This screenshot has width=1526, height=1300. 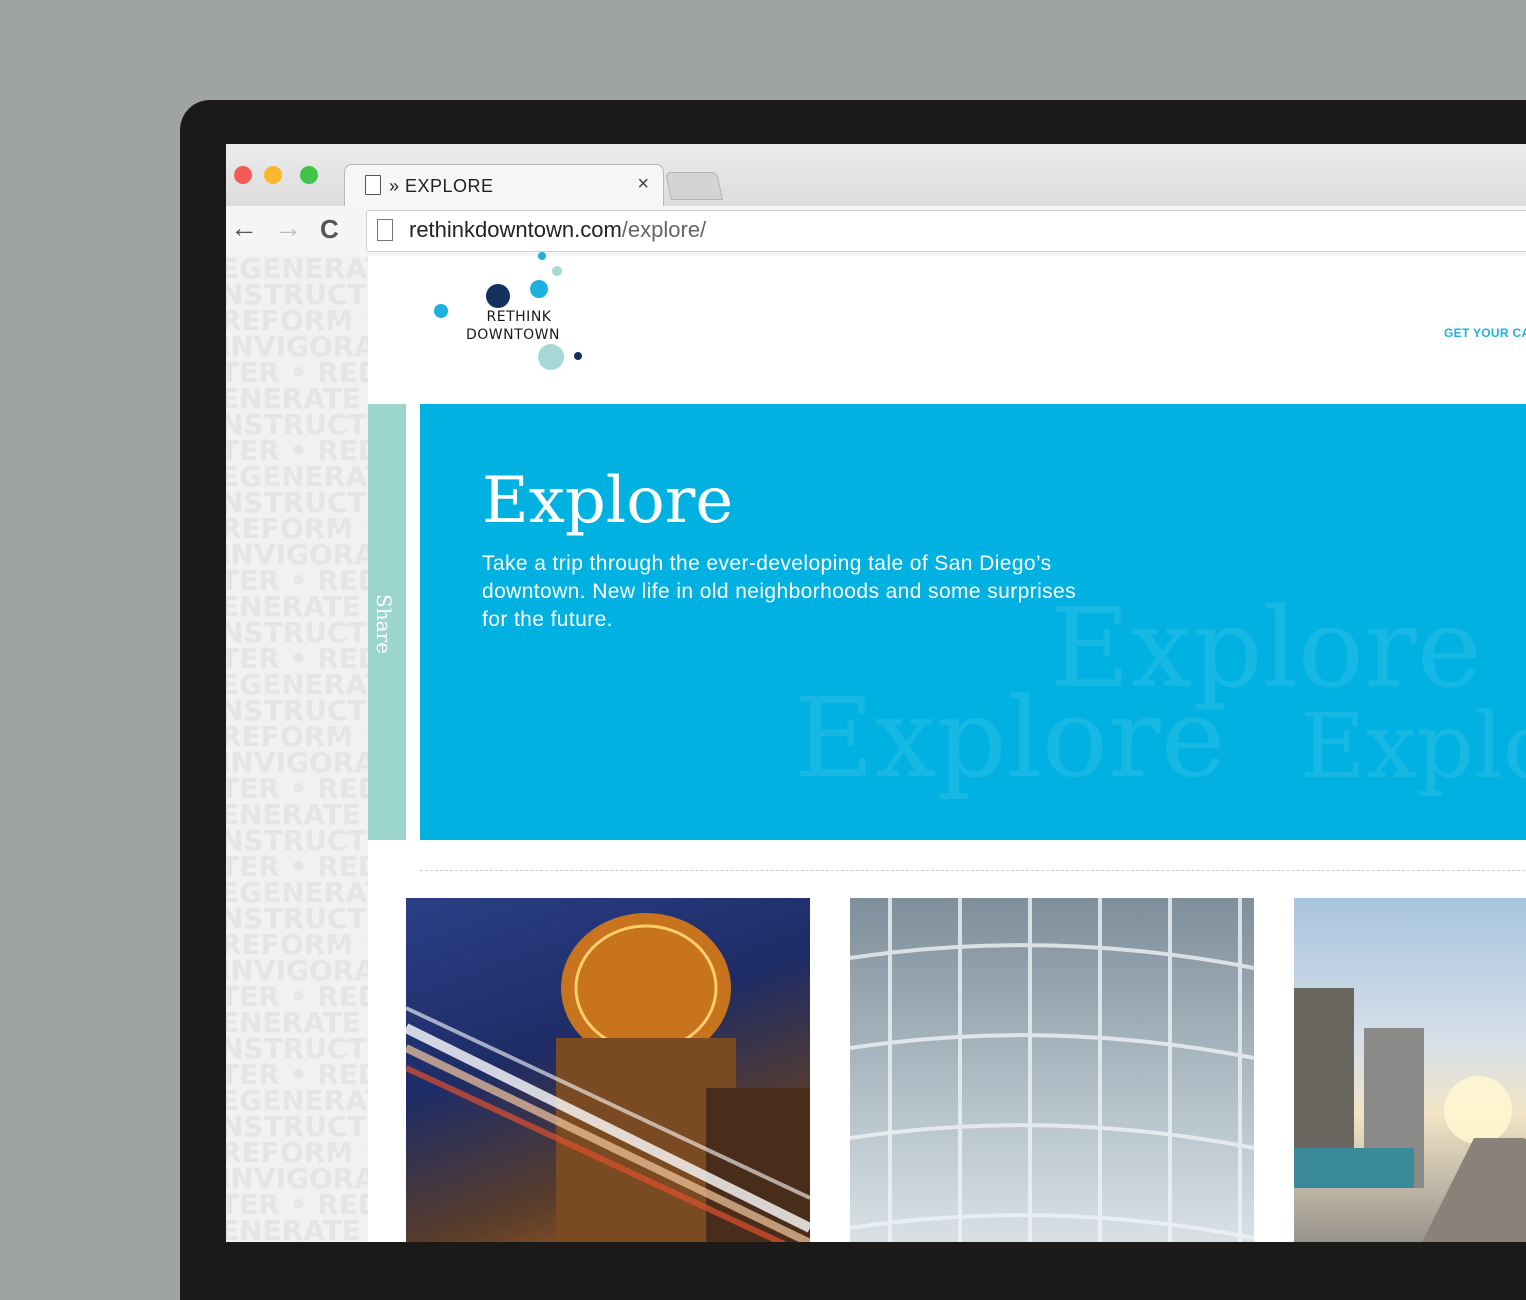 I want to click on close-window-button, so click(x=243, y=175).